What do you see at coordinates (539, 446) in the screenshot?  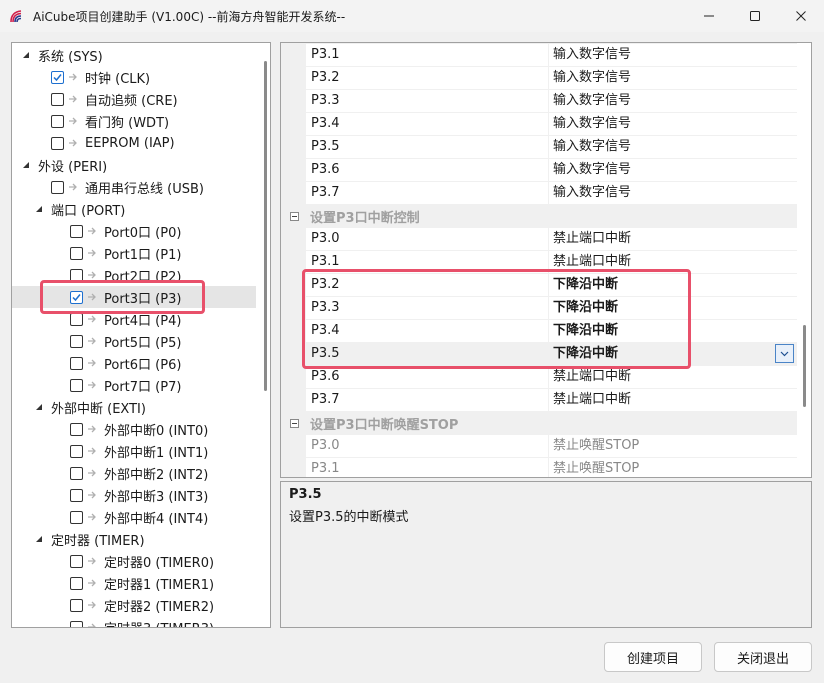 I see `grid-property-row: P3.0 禁止唤醒STOP` at bounding box center [539, 446].